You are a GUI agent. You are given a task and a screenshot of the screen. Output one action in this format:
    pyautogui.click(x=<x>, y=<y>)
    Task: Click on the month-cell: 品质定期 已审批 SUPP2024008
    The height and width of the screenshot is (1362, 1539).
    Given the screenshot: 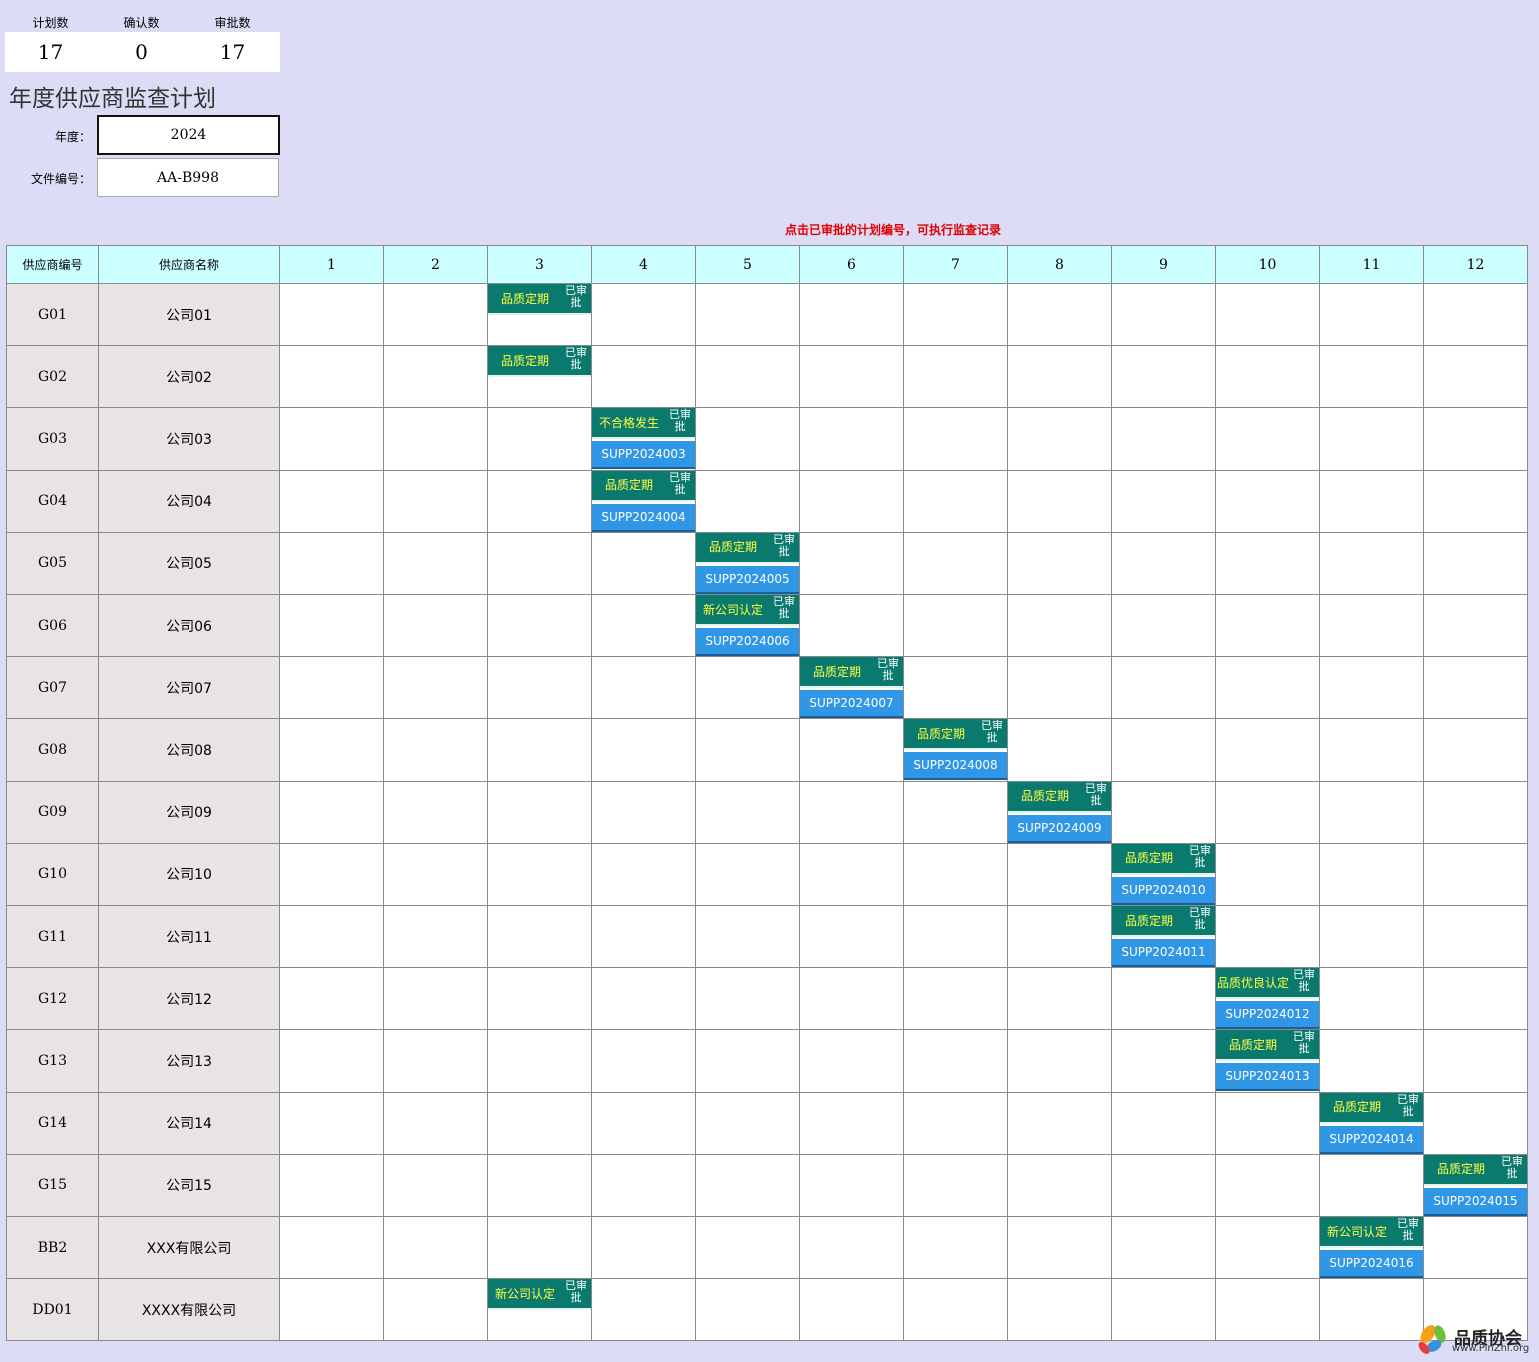 What is the action you would take?
    pyautogui.click(x=955, y=750)
    